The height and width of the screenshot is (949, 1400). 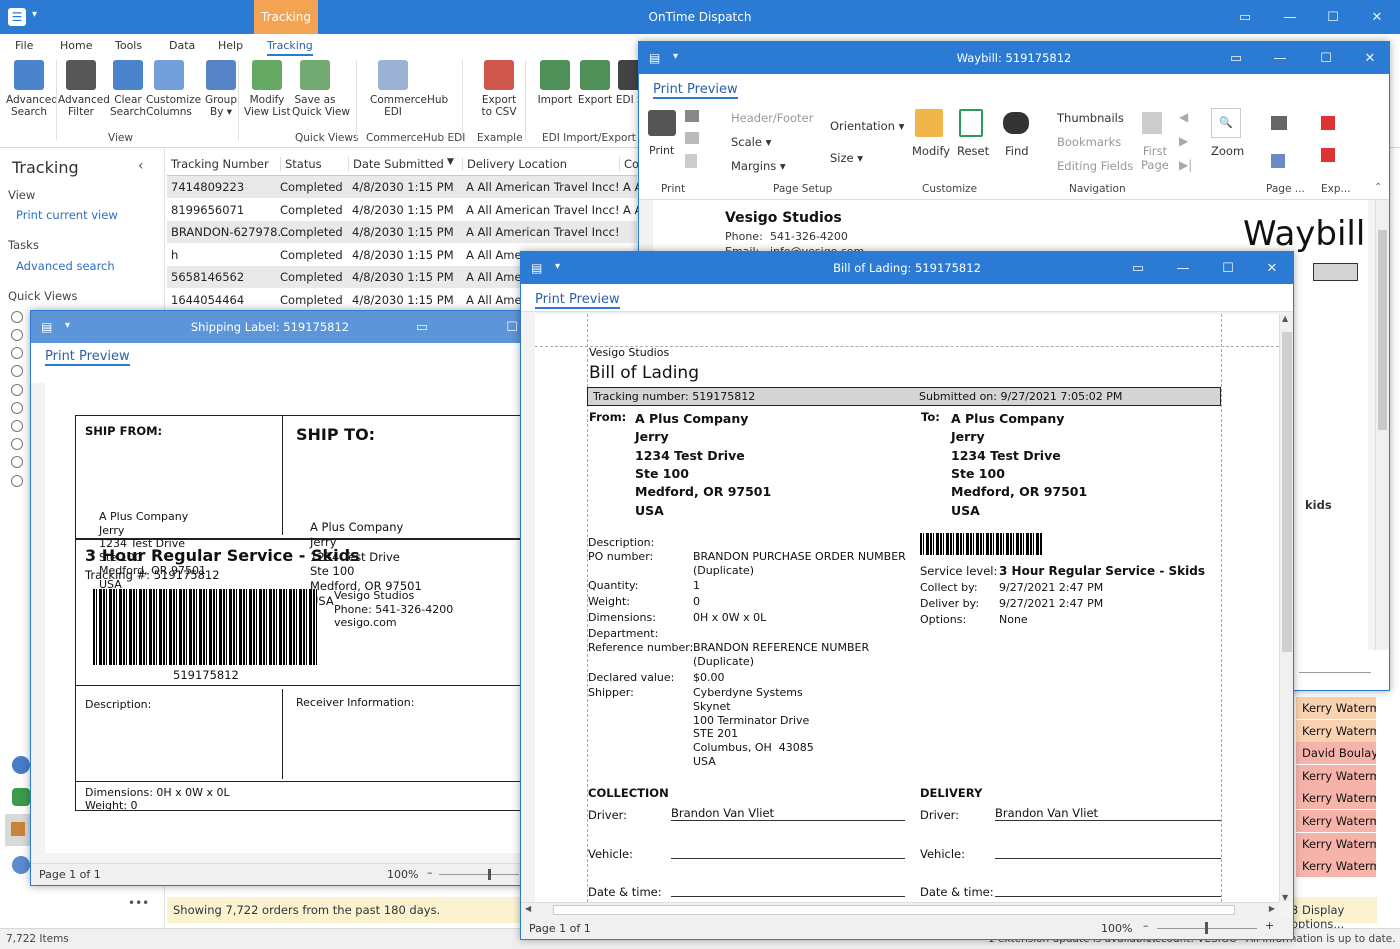 What do you see at coordinates (1336, 753) in the screenshot?
I see `list-item: David Boulay` at bounding box center [1336, 753].